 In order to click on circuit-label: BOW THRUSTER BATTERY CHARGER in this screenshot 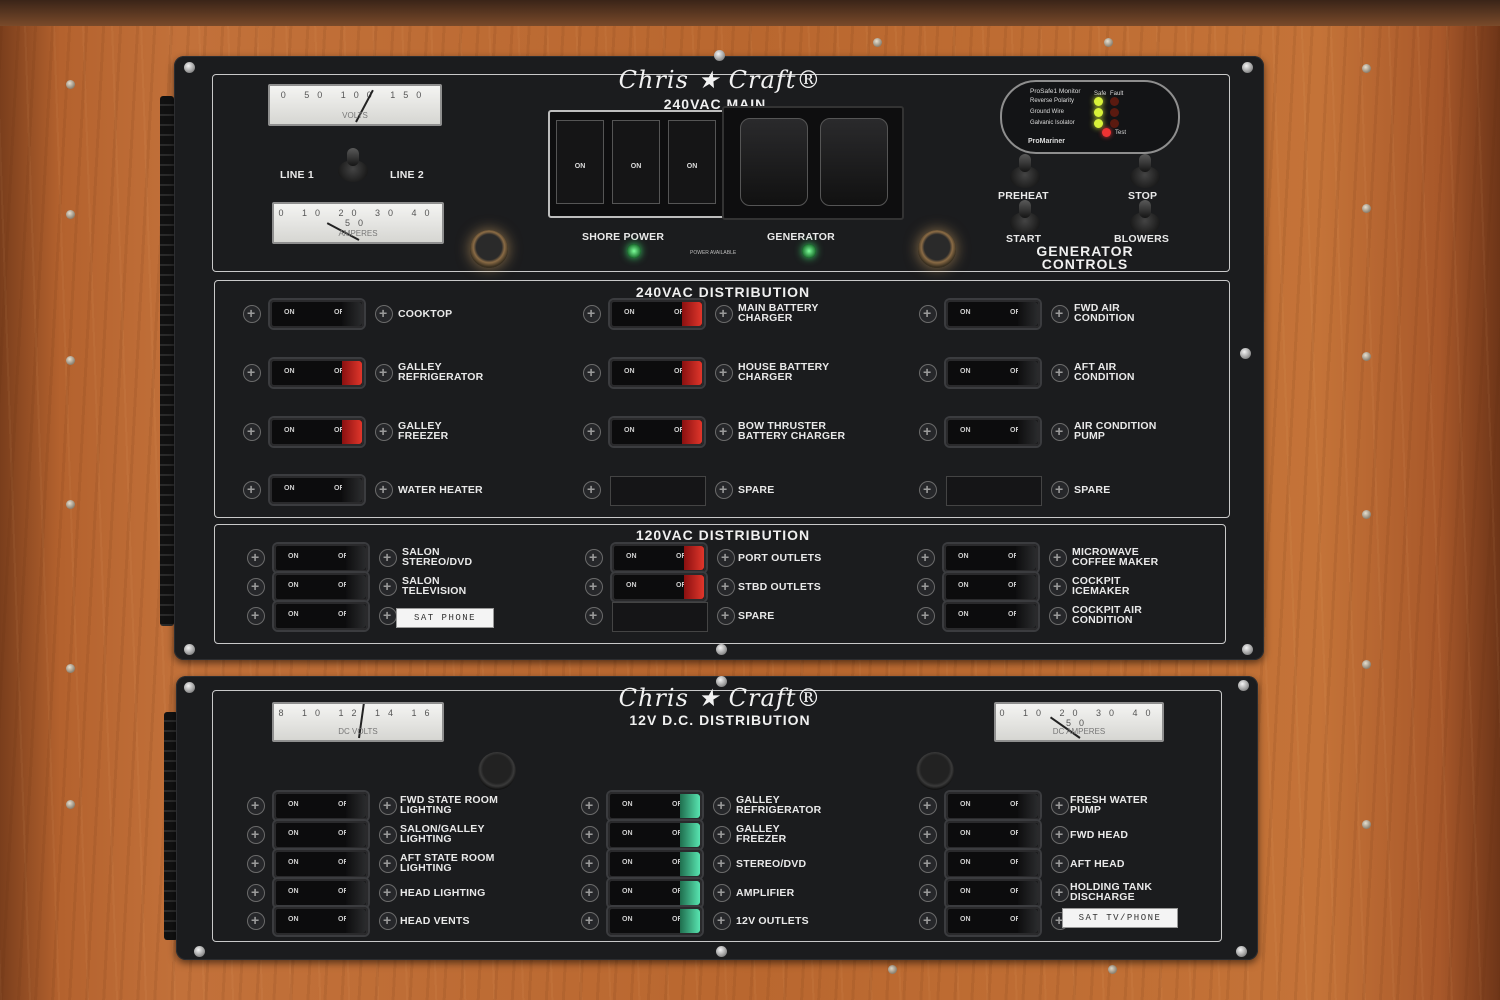, I will do `click(792, 431)`.